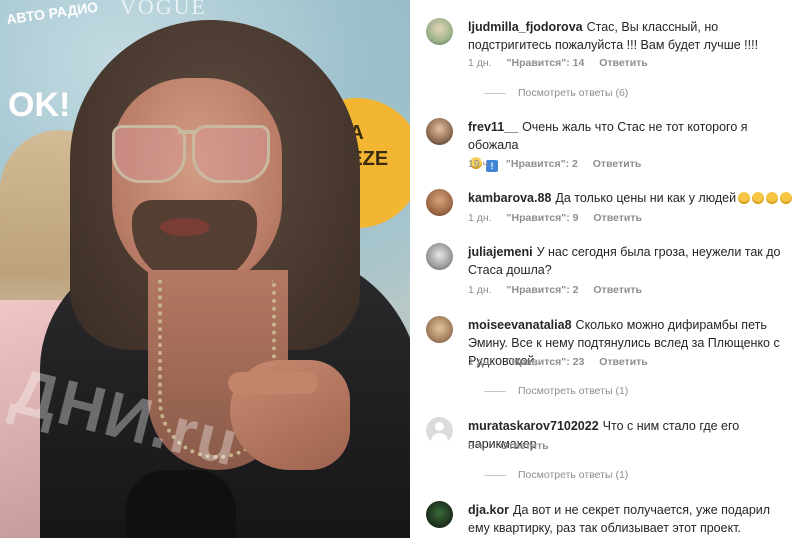 The width and height of the screenshot is (800, 538). Describe the element at coordinates (546, 362) in the screenshot. I see `comment-likes: "Нравится": 23` at that location.